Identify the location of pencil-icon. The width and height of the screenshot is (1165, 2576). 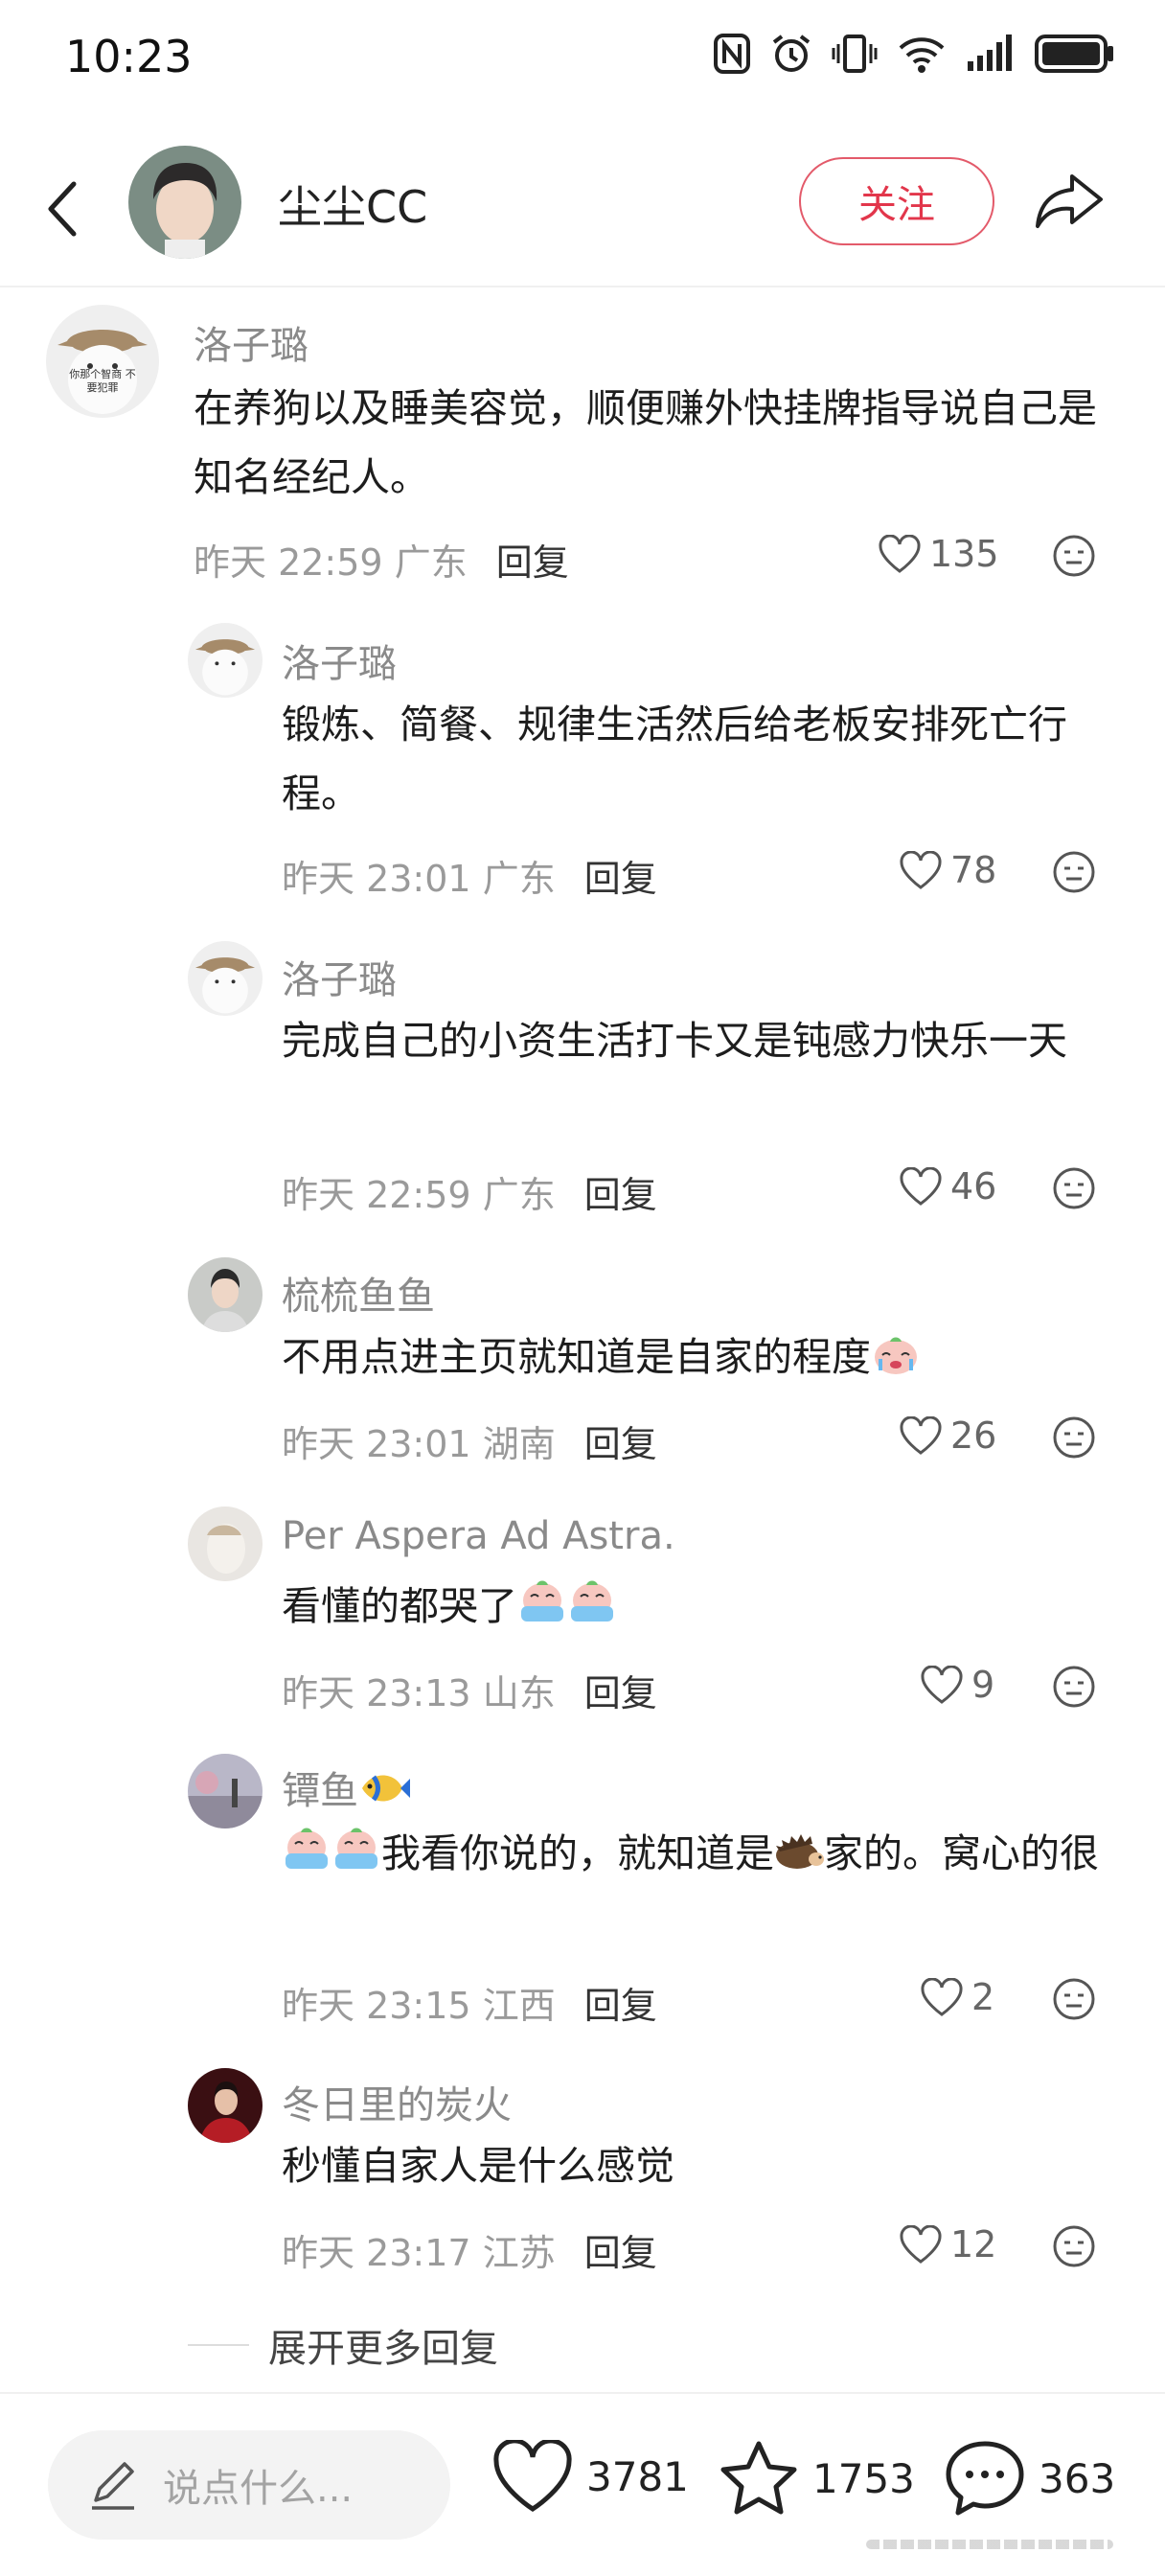
(113, 2486).